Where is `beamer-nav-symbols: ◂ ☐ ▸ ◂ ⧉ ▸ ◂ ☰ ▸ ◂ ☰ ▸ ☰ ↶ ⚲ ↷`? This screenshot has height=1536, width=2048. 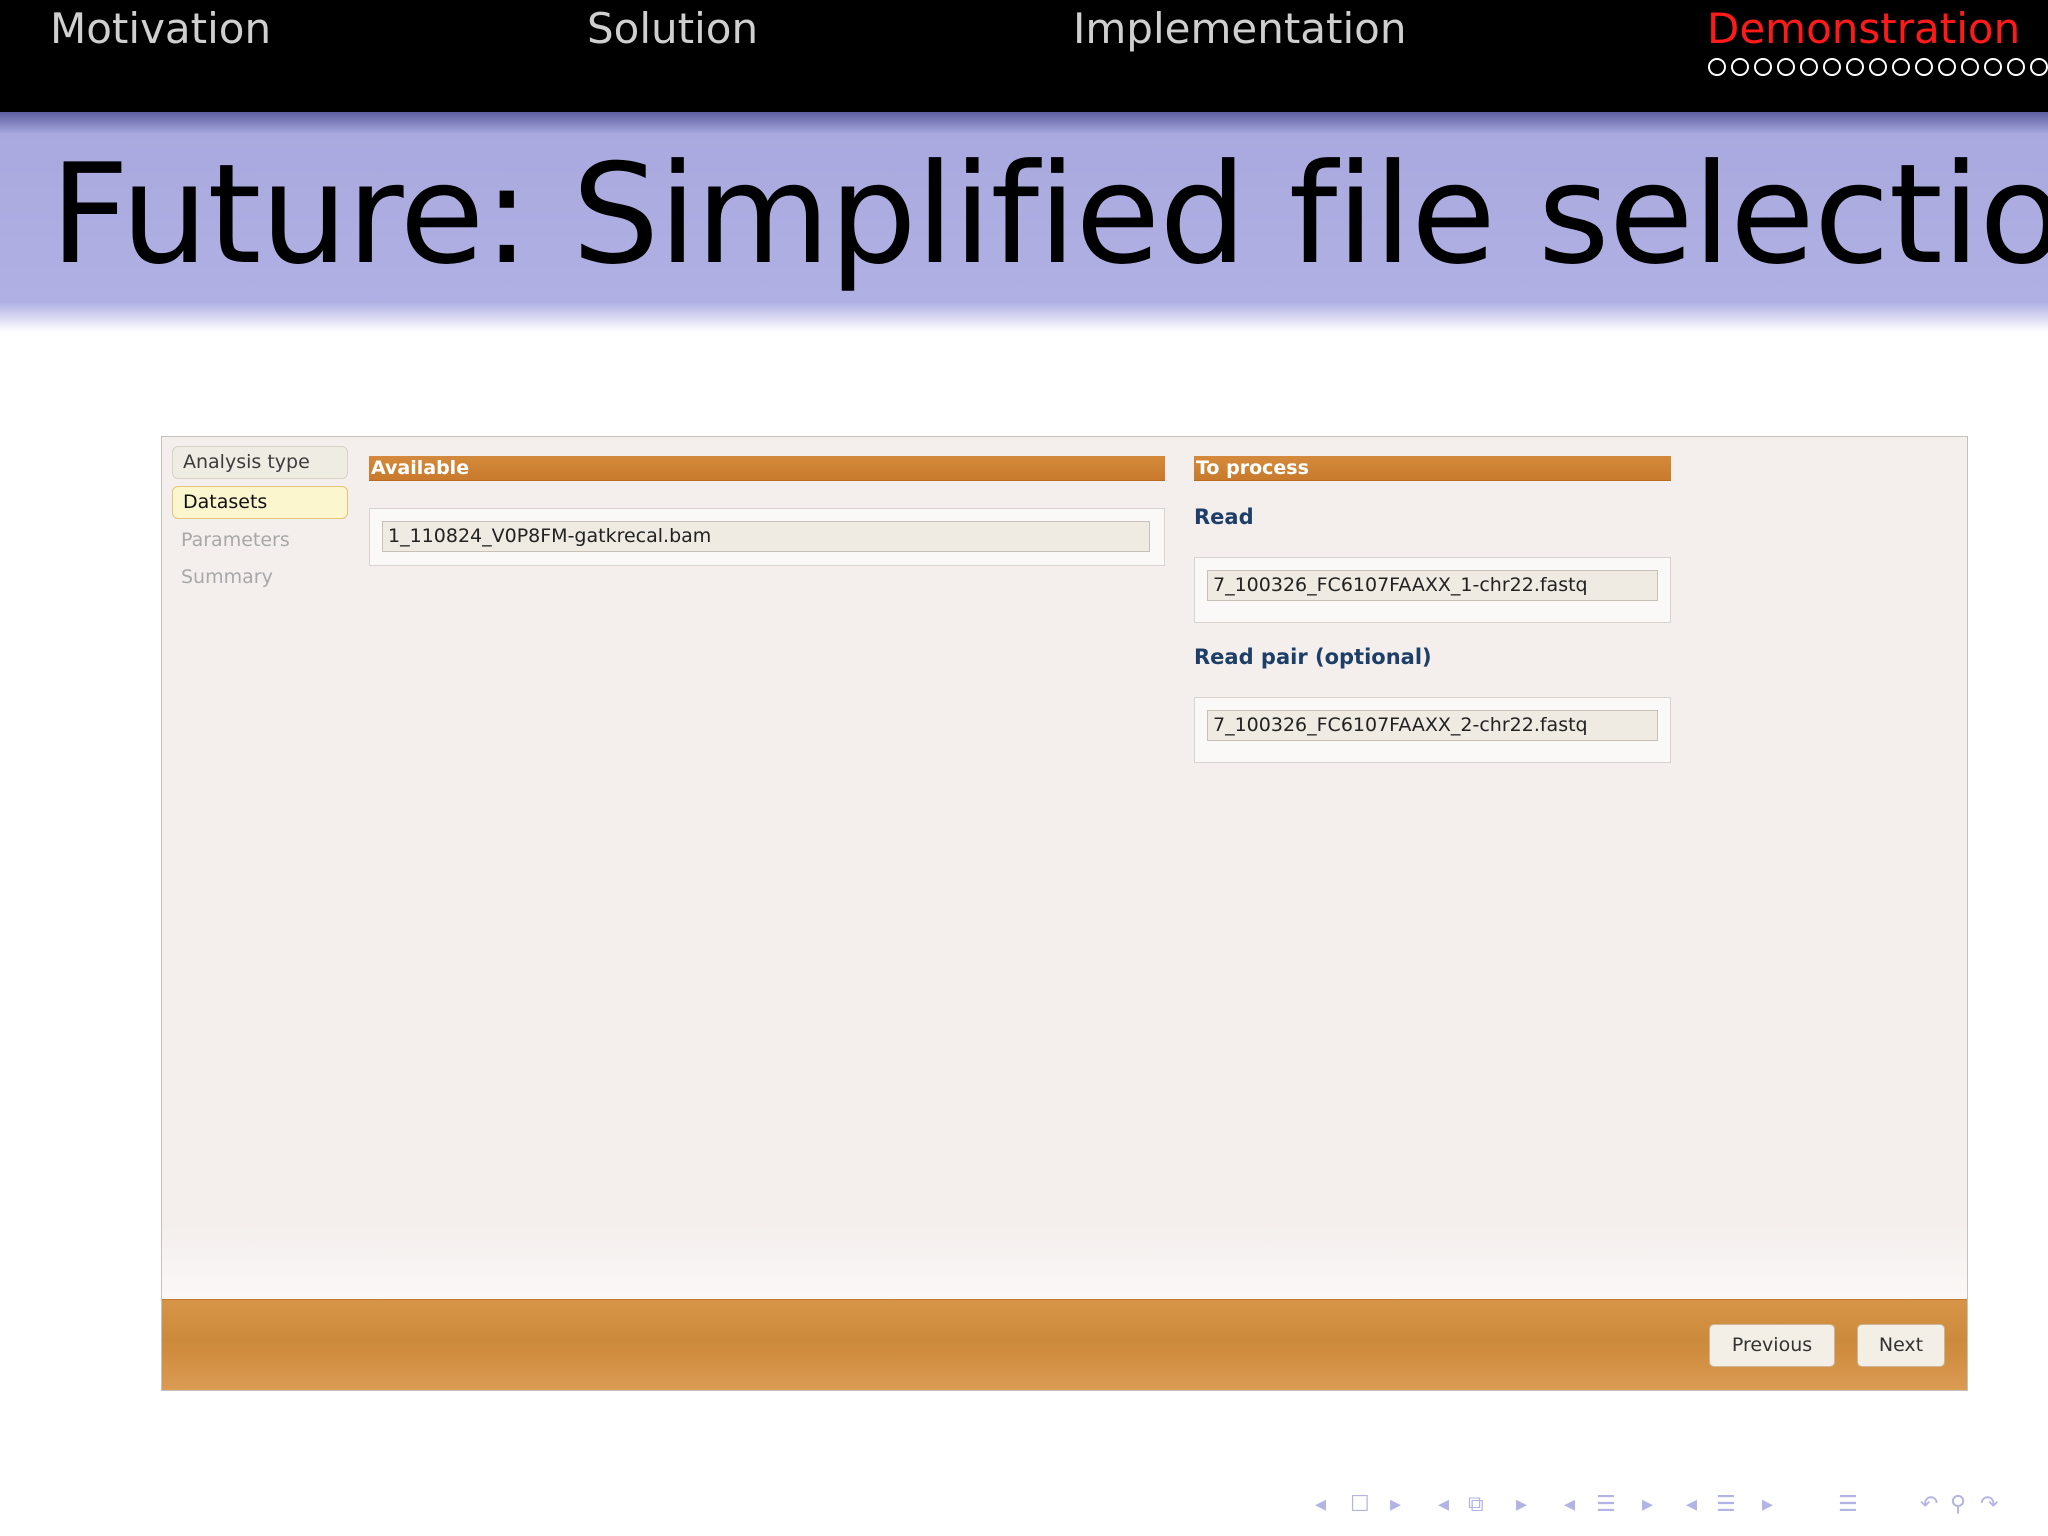
beamer-nav-symbols: ◂ ☐ ▸ ◂ ⧉ ▸ ◂ ☰ ▸ ◂ ☰ ▸ ☰ ↶ ⚲ ↷ is located at coordinates (1679, 1505).